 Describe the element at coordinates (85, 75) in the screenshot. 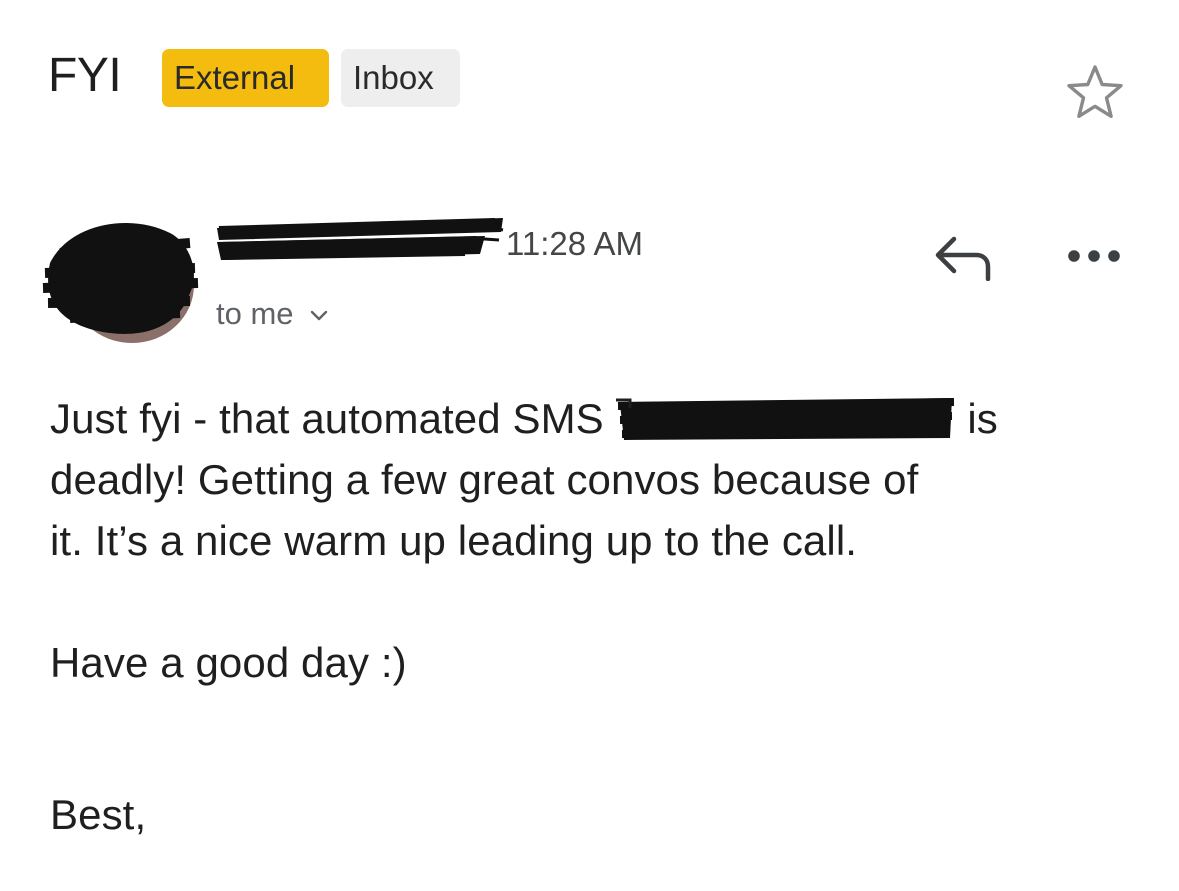

I see `email-subject: FYI` at that location.